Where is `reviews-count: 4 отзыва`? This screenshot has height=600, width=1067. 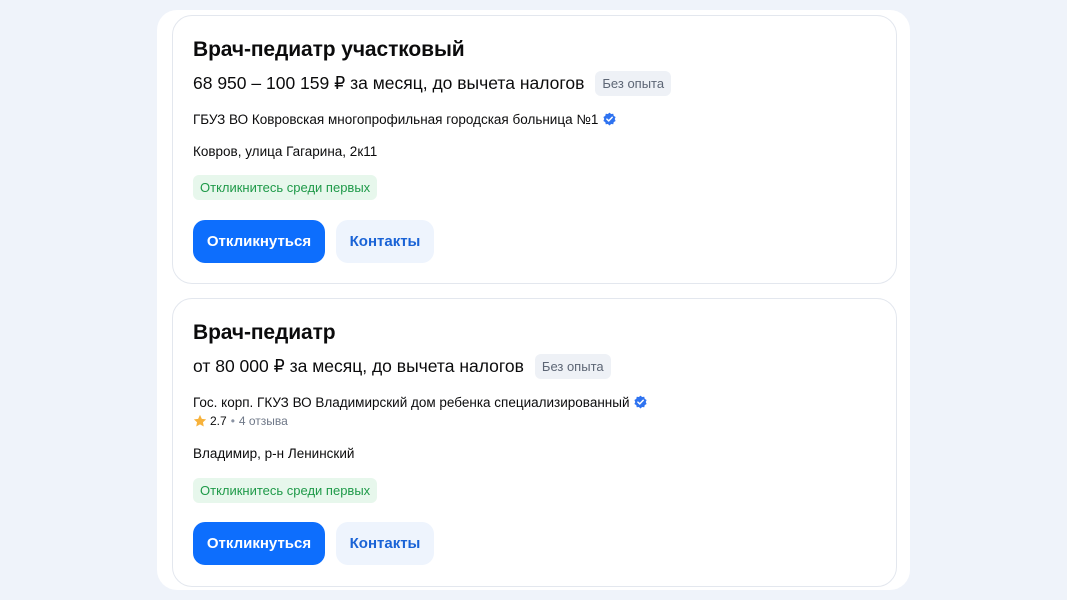
reviews-count: 4 отзыва is located at coordinates (263, 421).